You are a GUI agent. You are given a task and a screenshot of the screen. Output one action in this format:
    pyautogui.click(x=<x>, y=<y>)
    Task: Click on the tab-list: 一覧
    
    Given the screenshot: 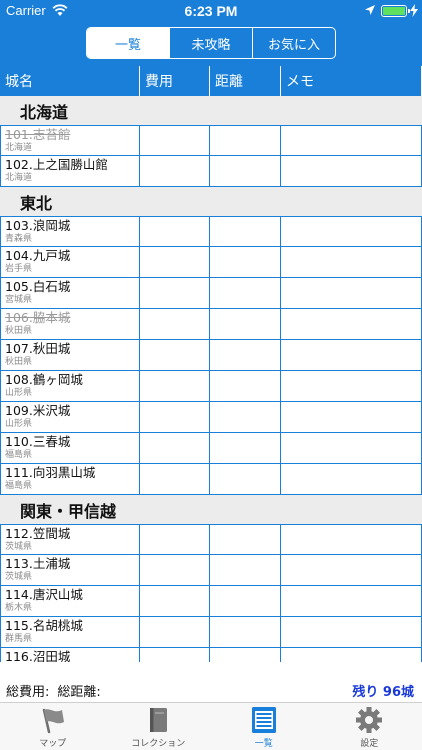 What is the action you would take?
    pyautogui.click(x=264, y=726)
    